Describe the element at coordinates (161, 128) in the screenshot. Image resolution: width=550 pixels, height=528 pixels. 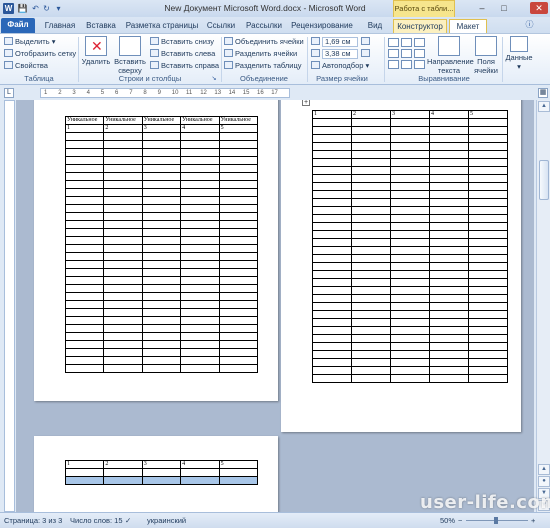
I see `table-cell: 3` at that location.